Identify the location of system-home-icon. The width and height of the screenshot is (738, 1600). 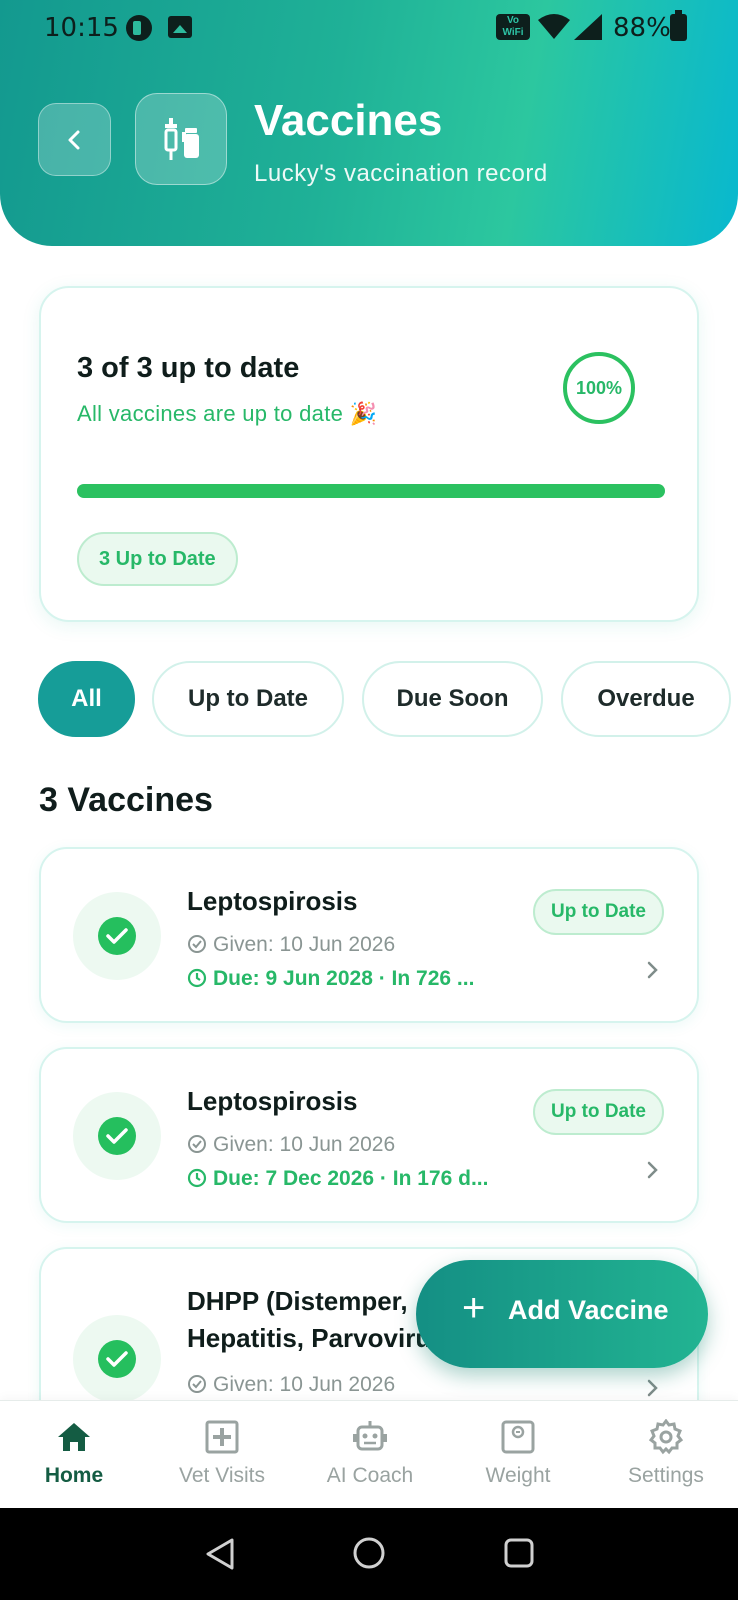
(369, 1553).